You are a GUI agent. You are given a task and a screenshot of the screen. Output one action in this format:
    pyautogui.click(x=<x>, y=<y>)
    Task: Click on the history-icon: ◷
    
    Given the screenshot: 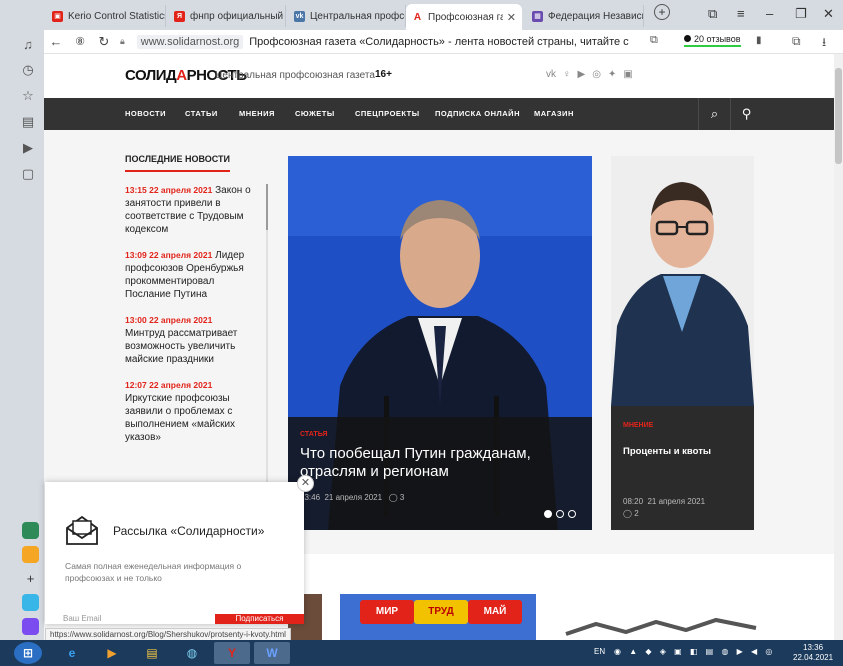 What is the action you would take?
    pyautogui.click(x=28, y=70)
    